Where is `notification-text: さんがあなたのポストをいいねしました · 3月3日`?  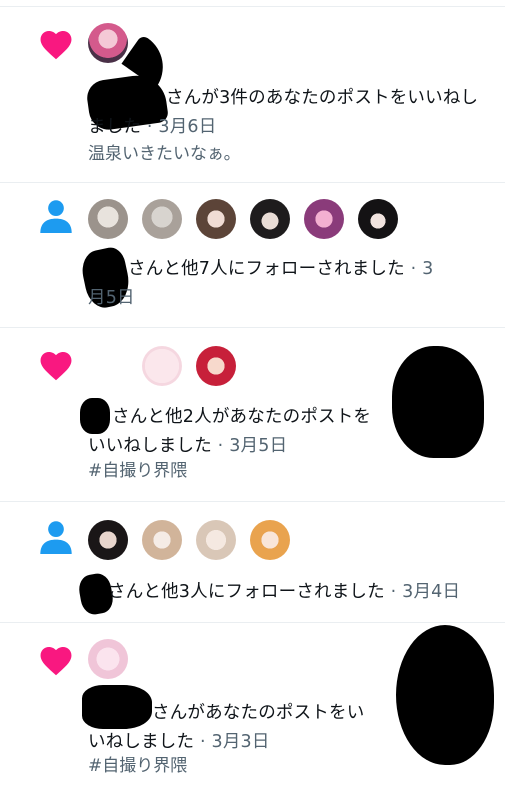 notification-text: さんがあなたのポストをいいねしました · 3月3日 is located at coordinates (226, 727).